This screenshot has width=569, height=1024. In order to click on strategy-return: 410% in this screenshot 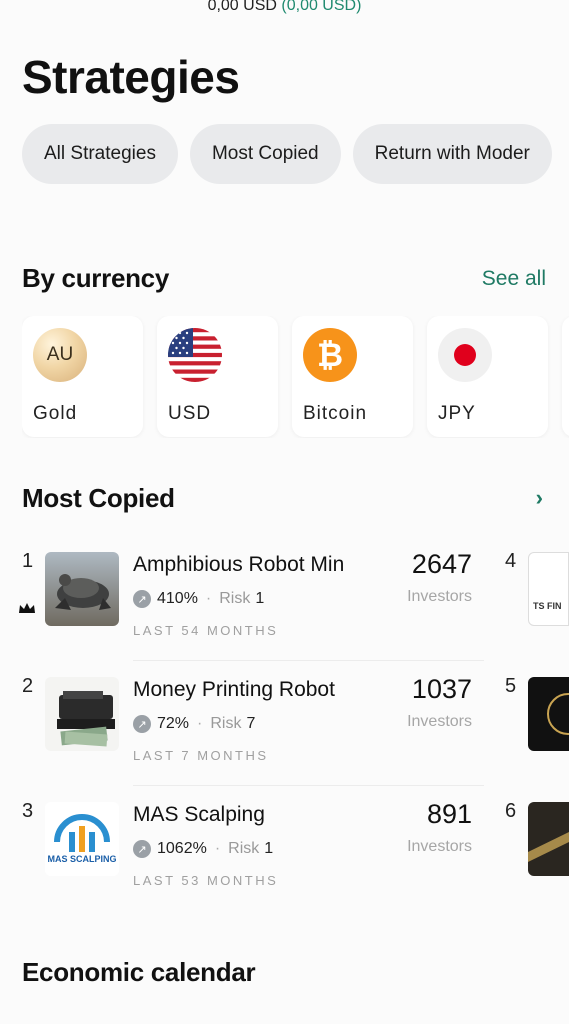, I will do `click(177, 598)`.